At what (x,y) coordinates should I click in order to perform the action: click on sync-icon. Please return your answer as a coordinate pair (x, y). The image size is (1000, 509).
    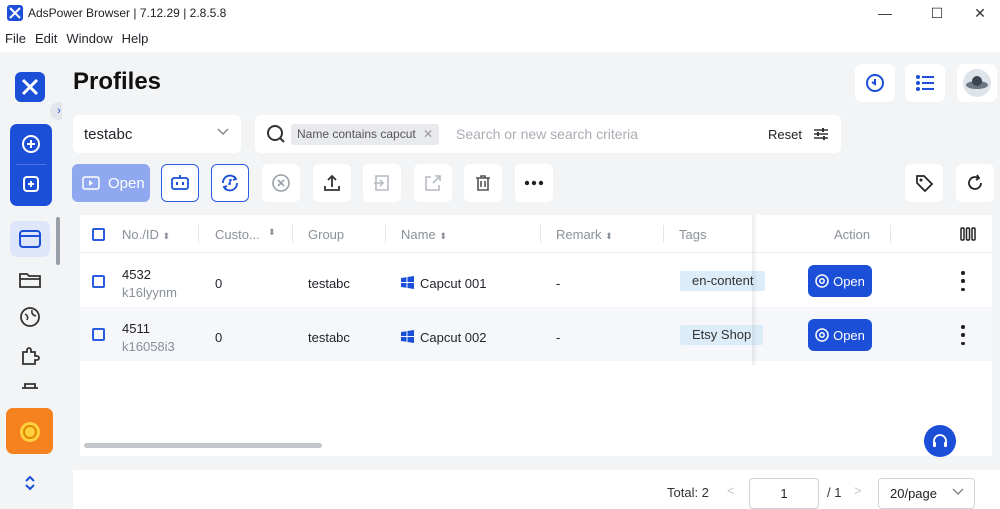
    Looking at the image, I should click on (875, 83).